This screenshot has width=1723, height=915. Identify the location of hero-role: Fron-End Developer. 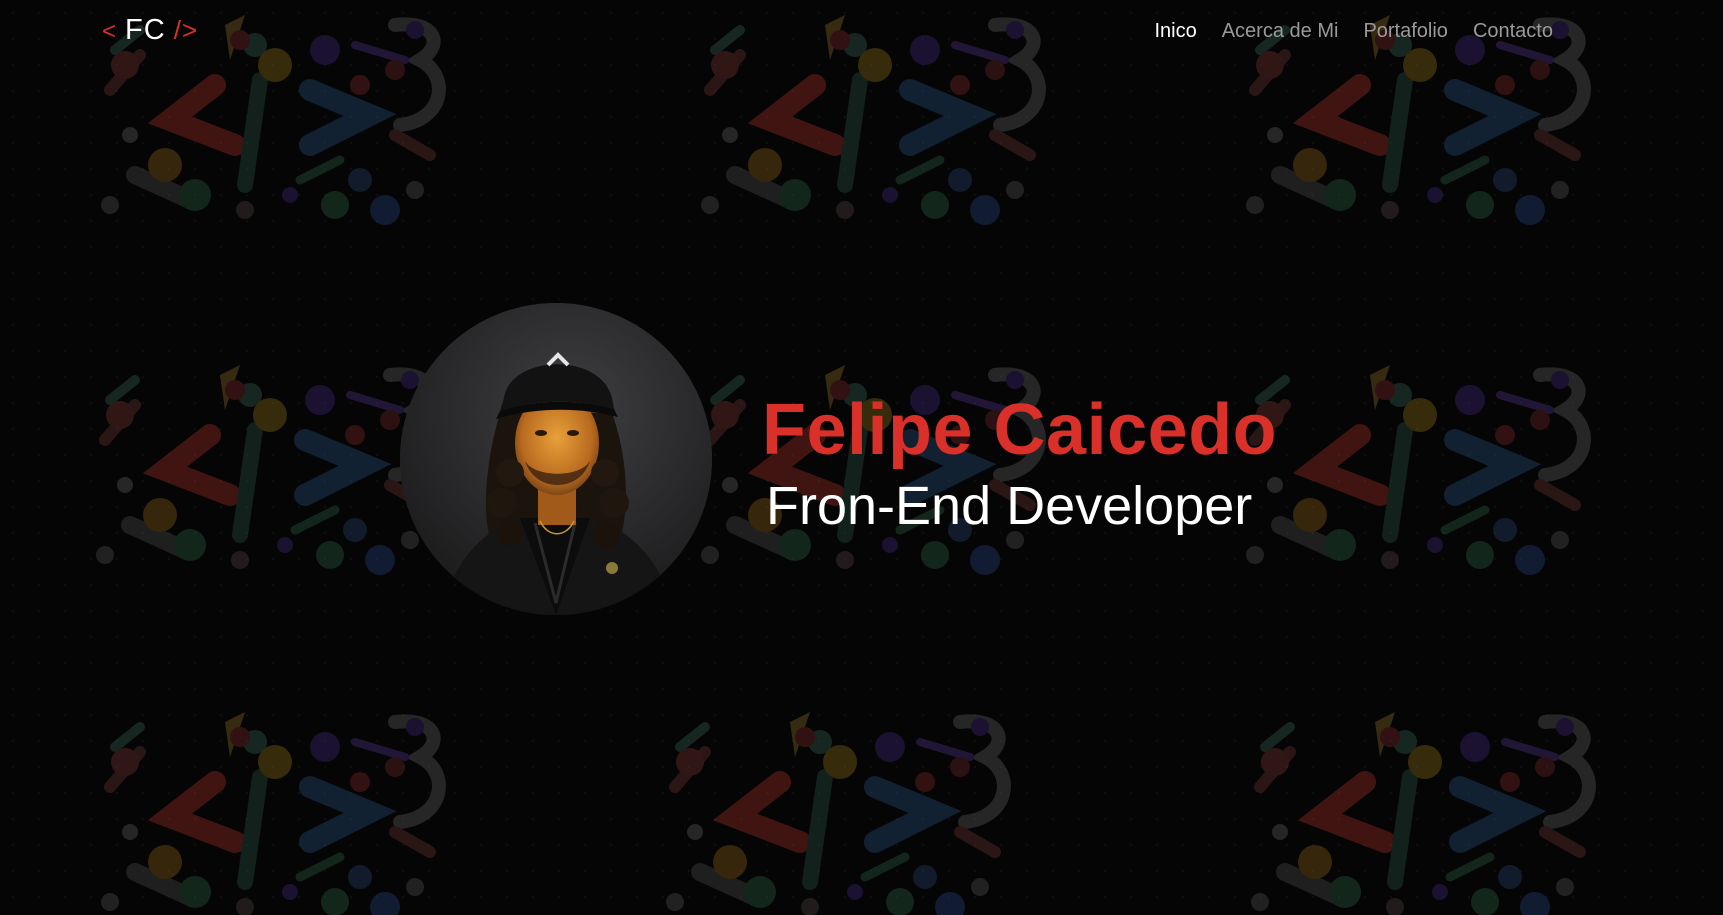
(1009, 506).